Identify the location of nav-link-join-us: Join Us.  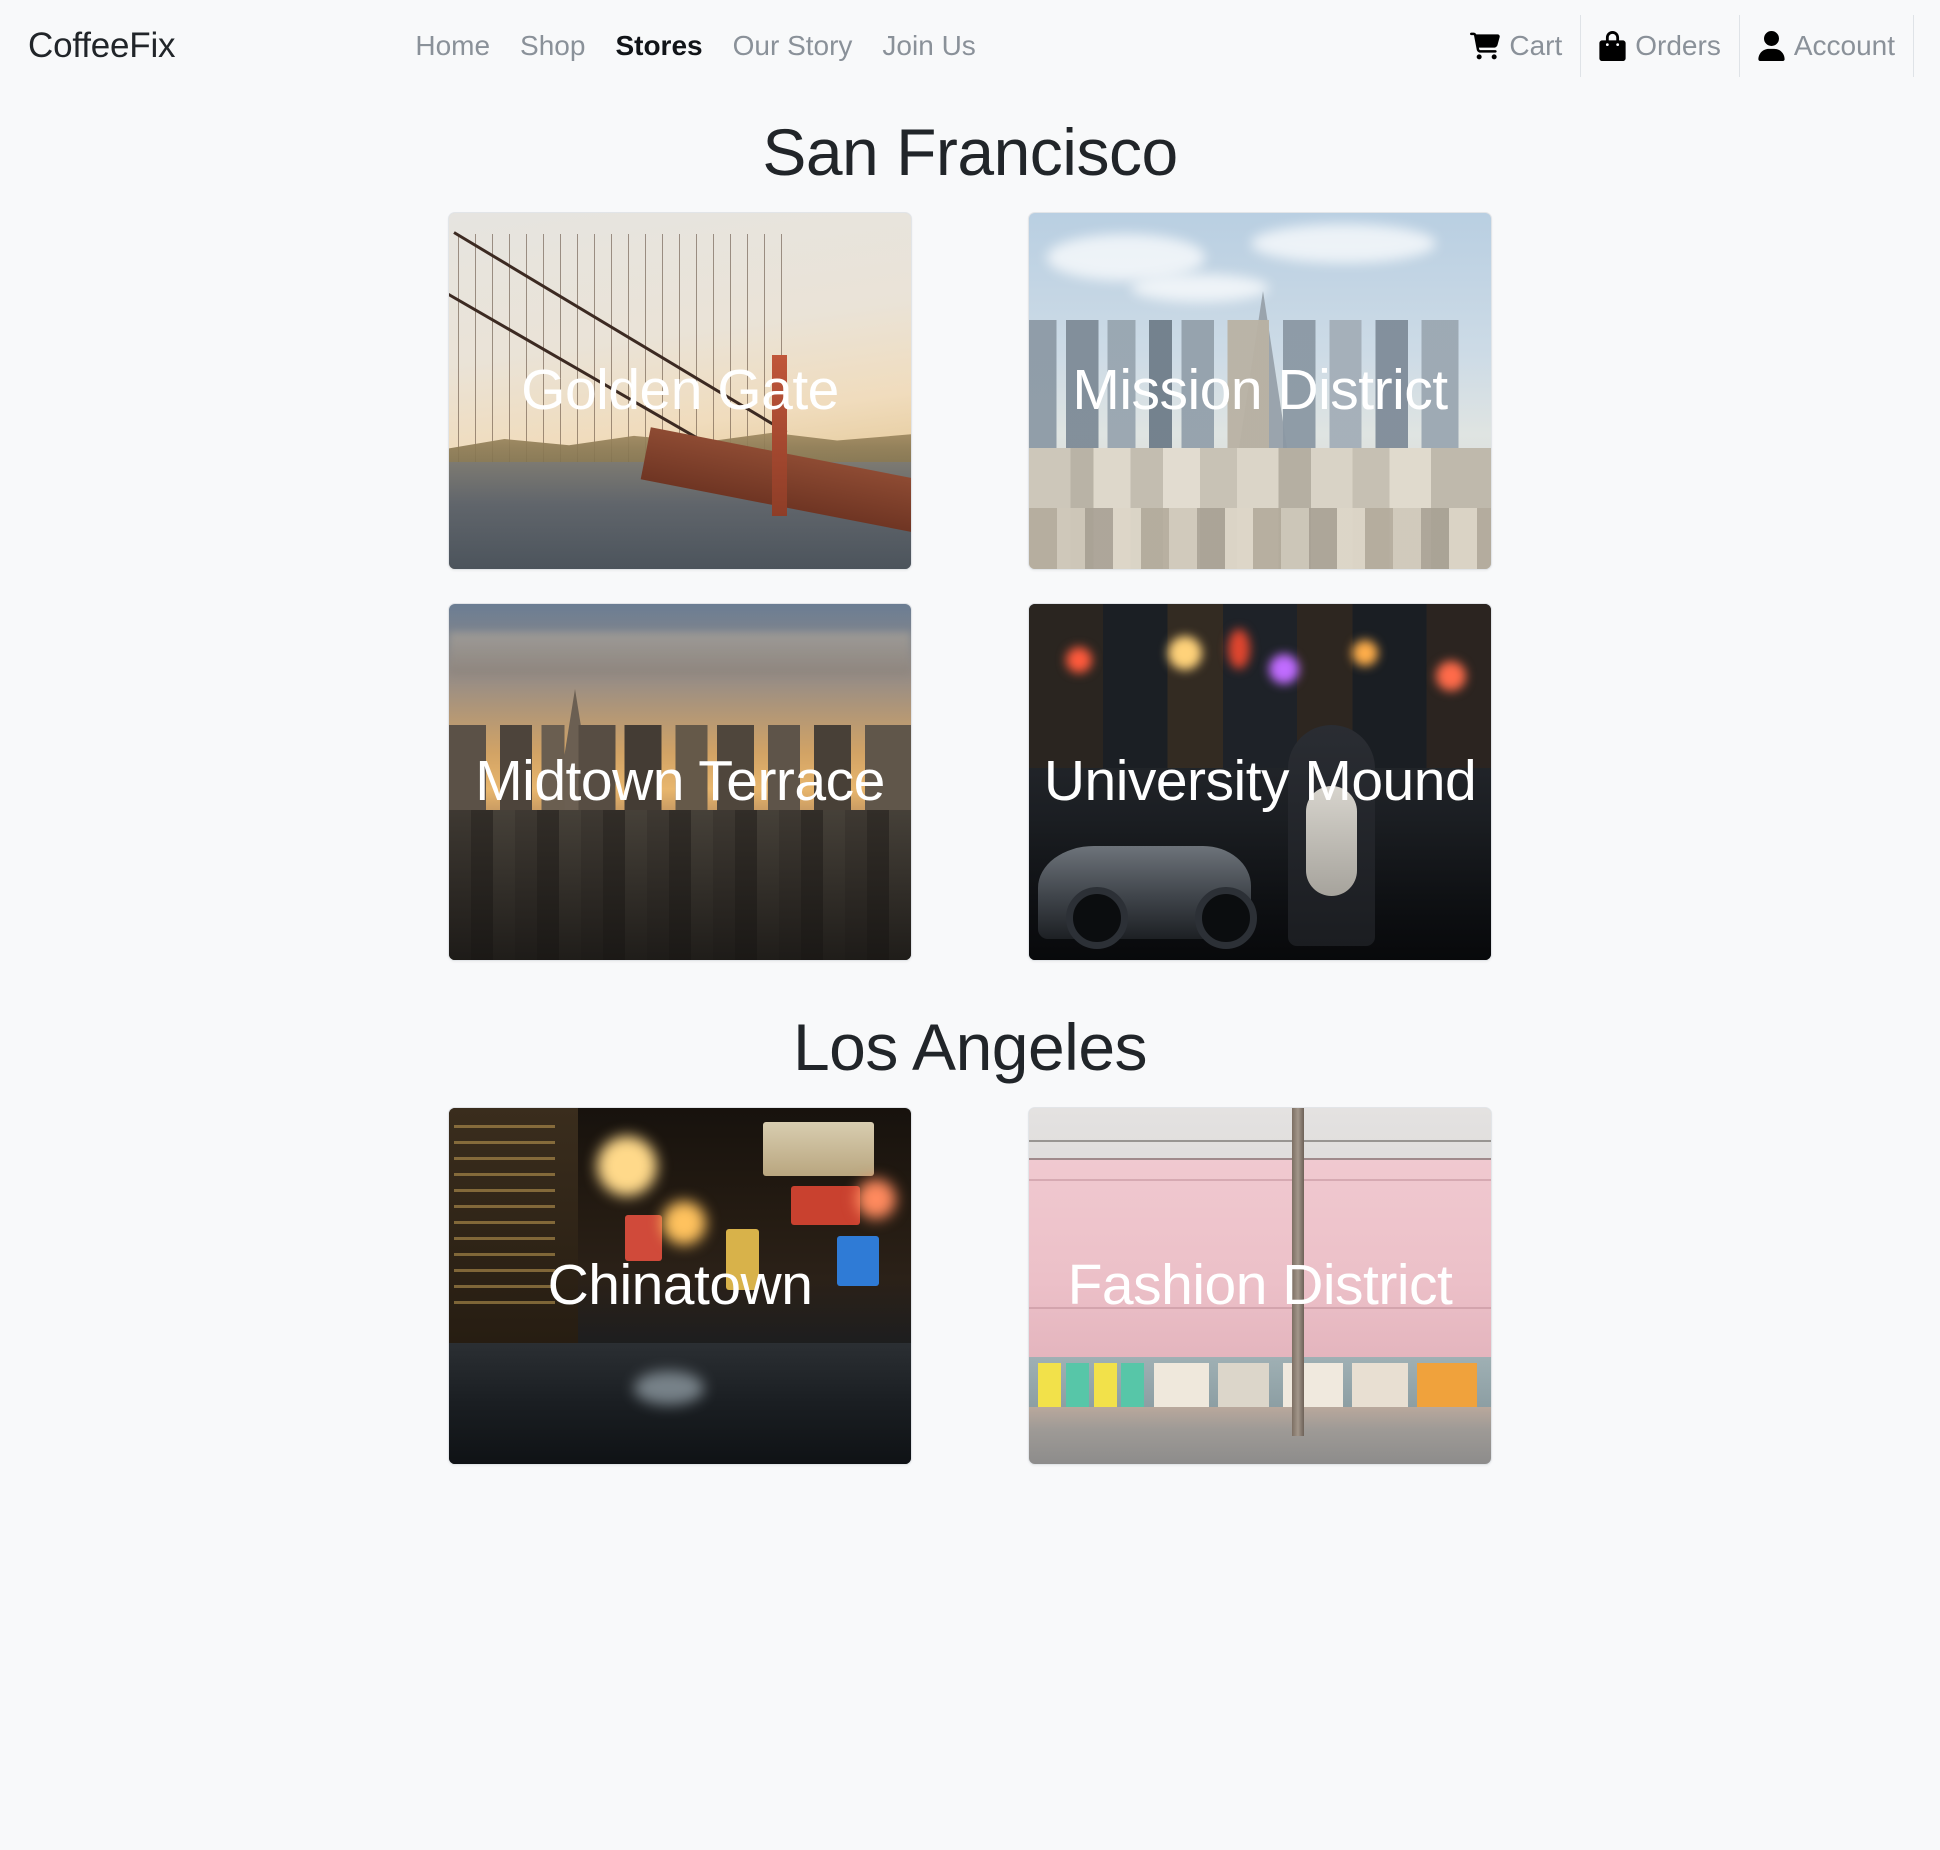
(928, 46).